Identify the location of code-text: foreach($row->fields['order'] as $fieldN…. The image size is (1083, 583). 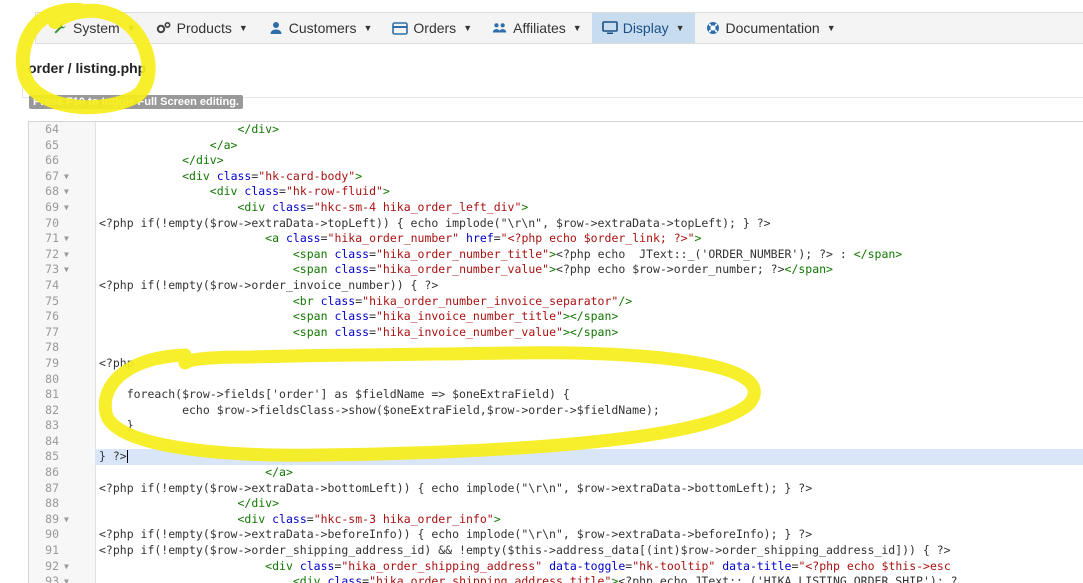
(589, 395).